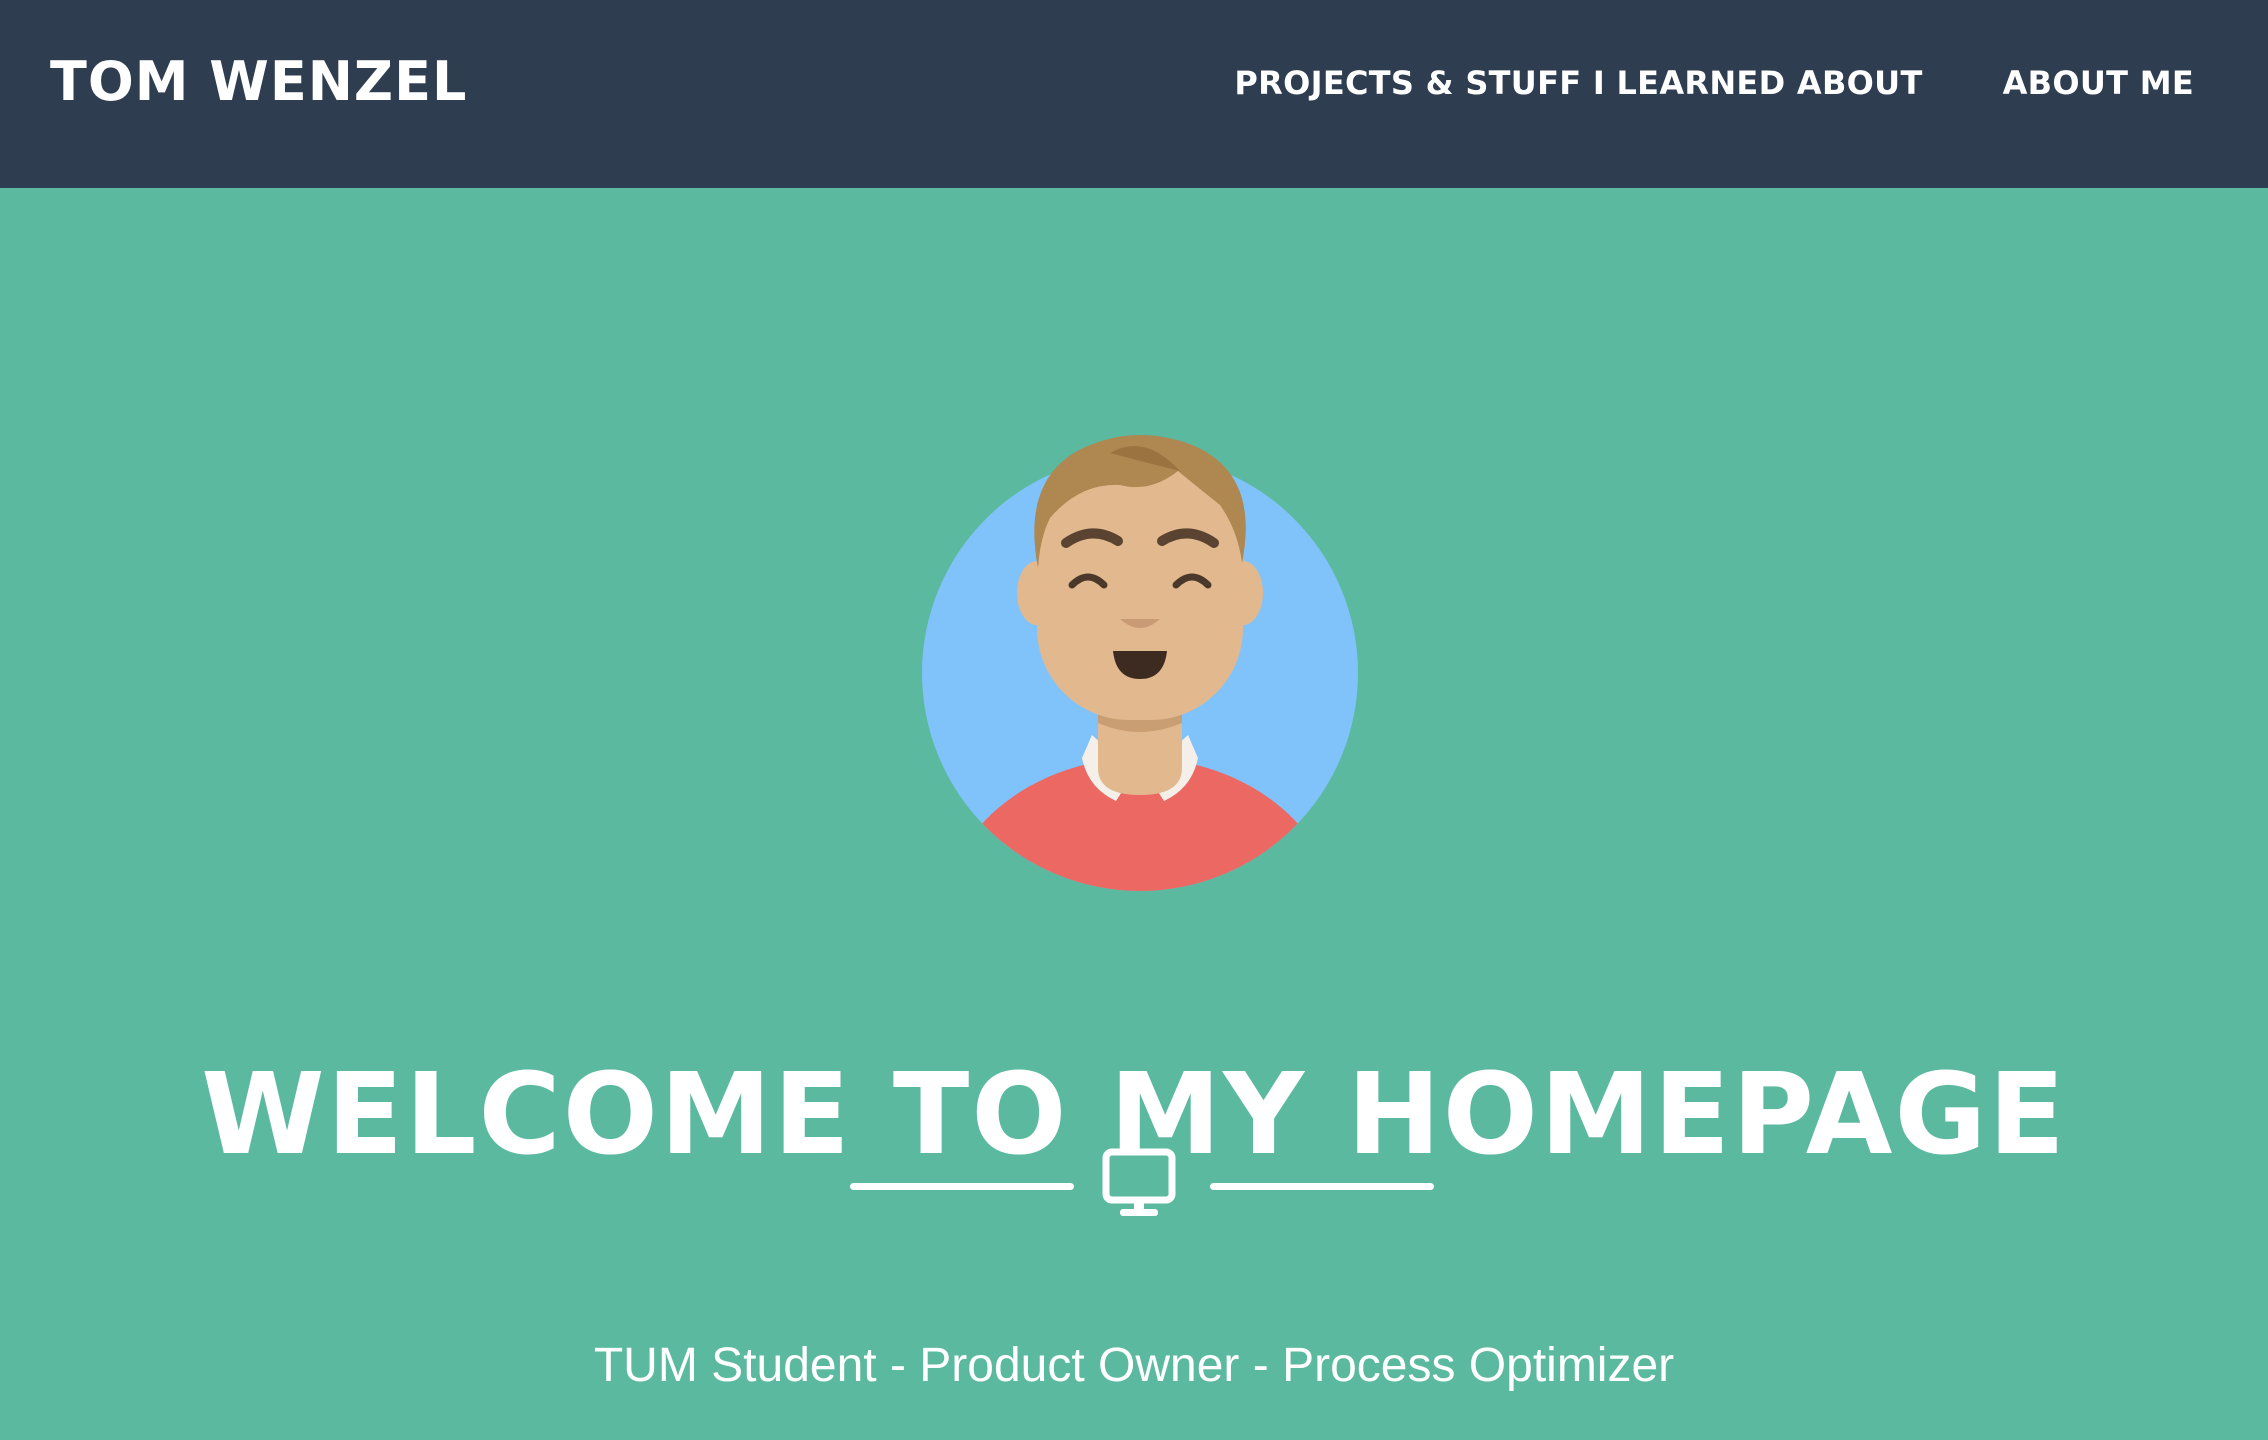 The height and width of the screenshot is (1440, 2268). What do you see at coordinates (1578, 83) in the screenshot?
I see `nav-link-projects: PROJECTS & STUFF I LEARNED ABOUT` at bounding box center [1578, 83].